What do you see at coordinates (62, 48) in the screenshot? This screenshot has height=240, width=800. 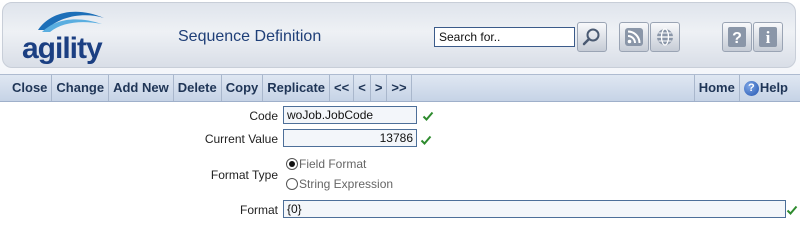 I see `logo-text: agility` at bounding box center [62, 48].